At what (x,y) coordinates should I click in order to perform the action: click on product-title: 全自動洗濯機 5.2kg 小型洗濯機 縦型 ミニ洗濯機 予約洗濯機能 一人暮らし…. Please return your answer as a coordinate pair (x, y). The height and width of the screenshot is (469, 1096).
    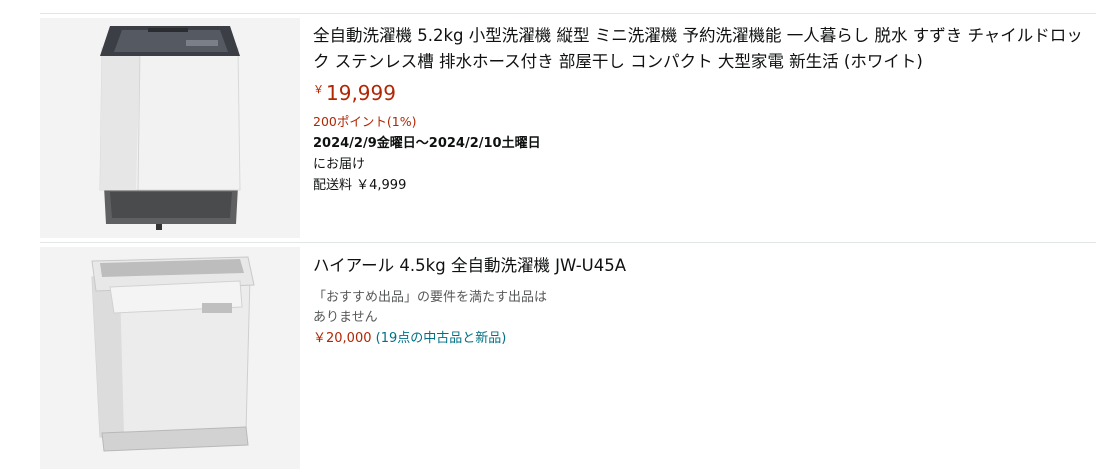
    Looking at the image, I should click on (700, 49).